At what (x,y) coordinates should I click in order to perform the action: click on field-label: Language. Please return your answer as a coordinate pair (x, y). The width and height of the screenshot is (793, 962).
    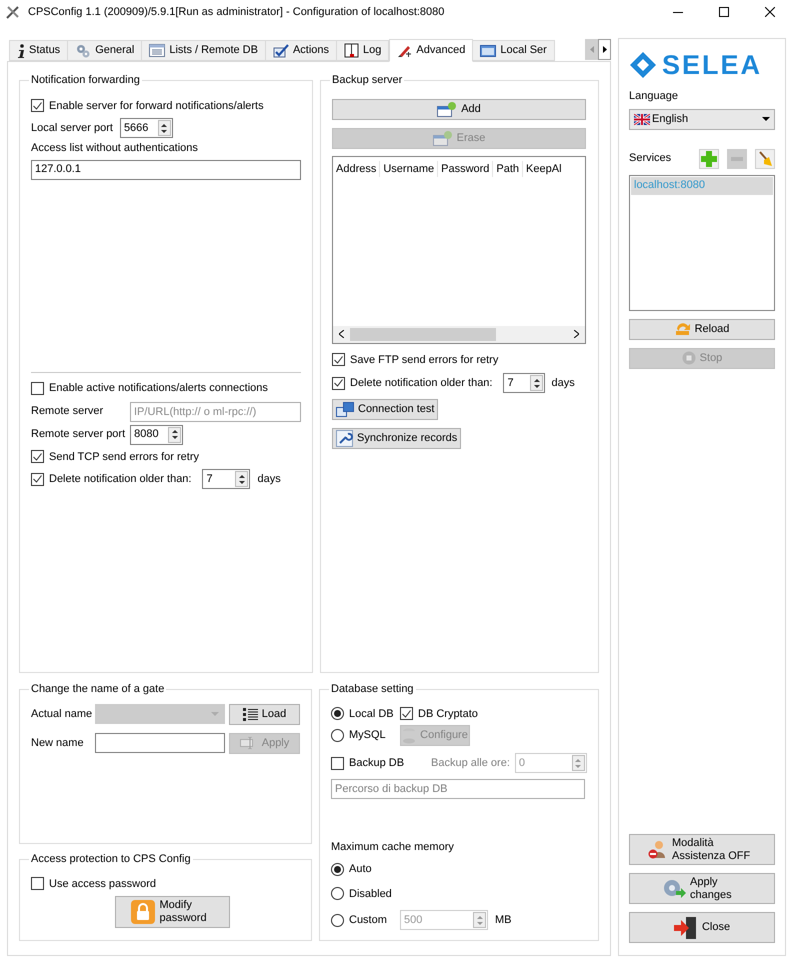
    Looking at the image, I should click on (654, 96).